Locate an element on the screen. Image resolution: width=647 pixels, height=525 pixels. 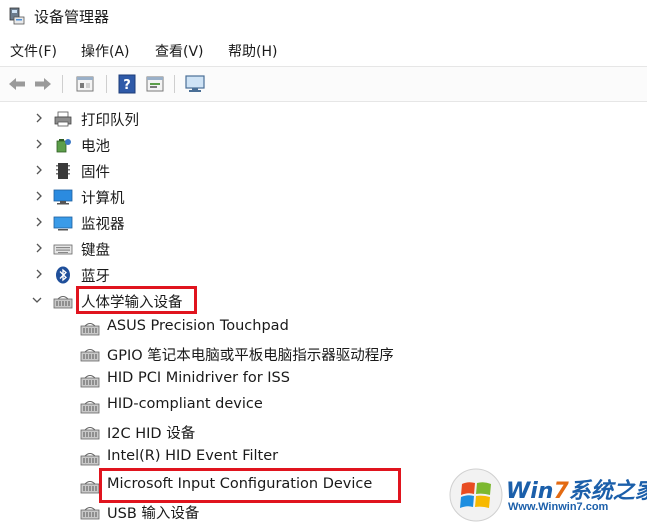
hid-device-row: ASUS Precision Touchpad is located at coordinates (323, 328).